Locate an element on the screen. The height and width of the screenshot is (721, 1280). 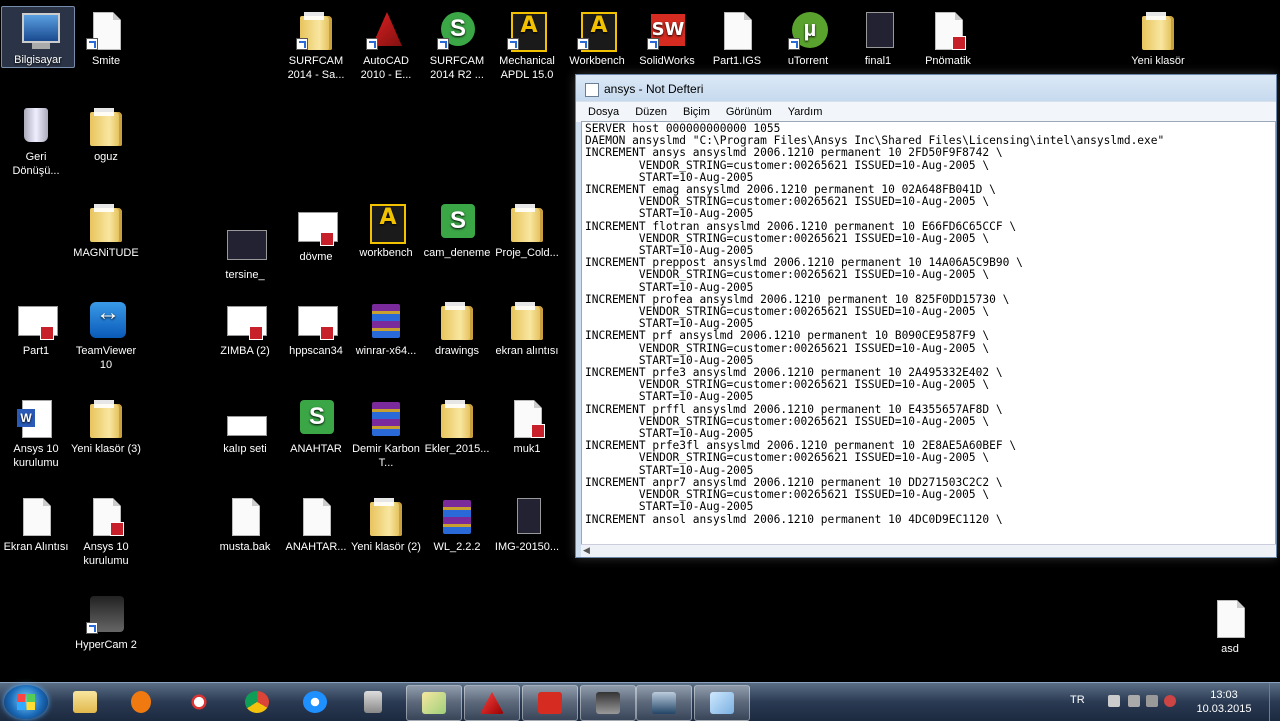
desktop-icon-asd: asd is located at coordinates (1230, 626).